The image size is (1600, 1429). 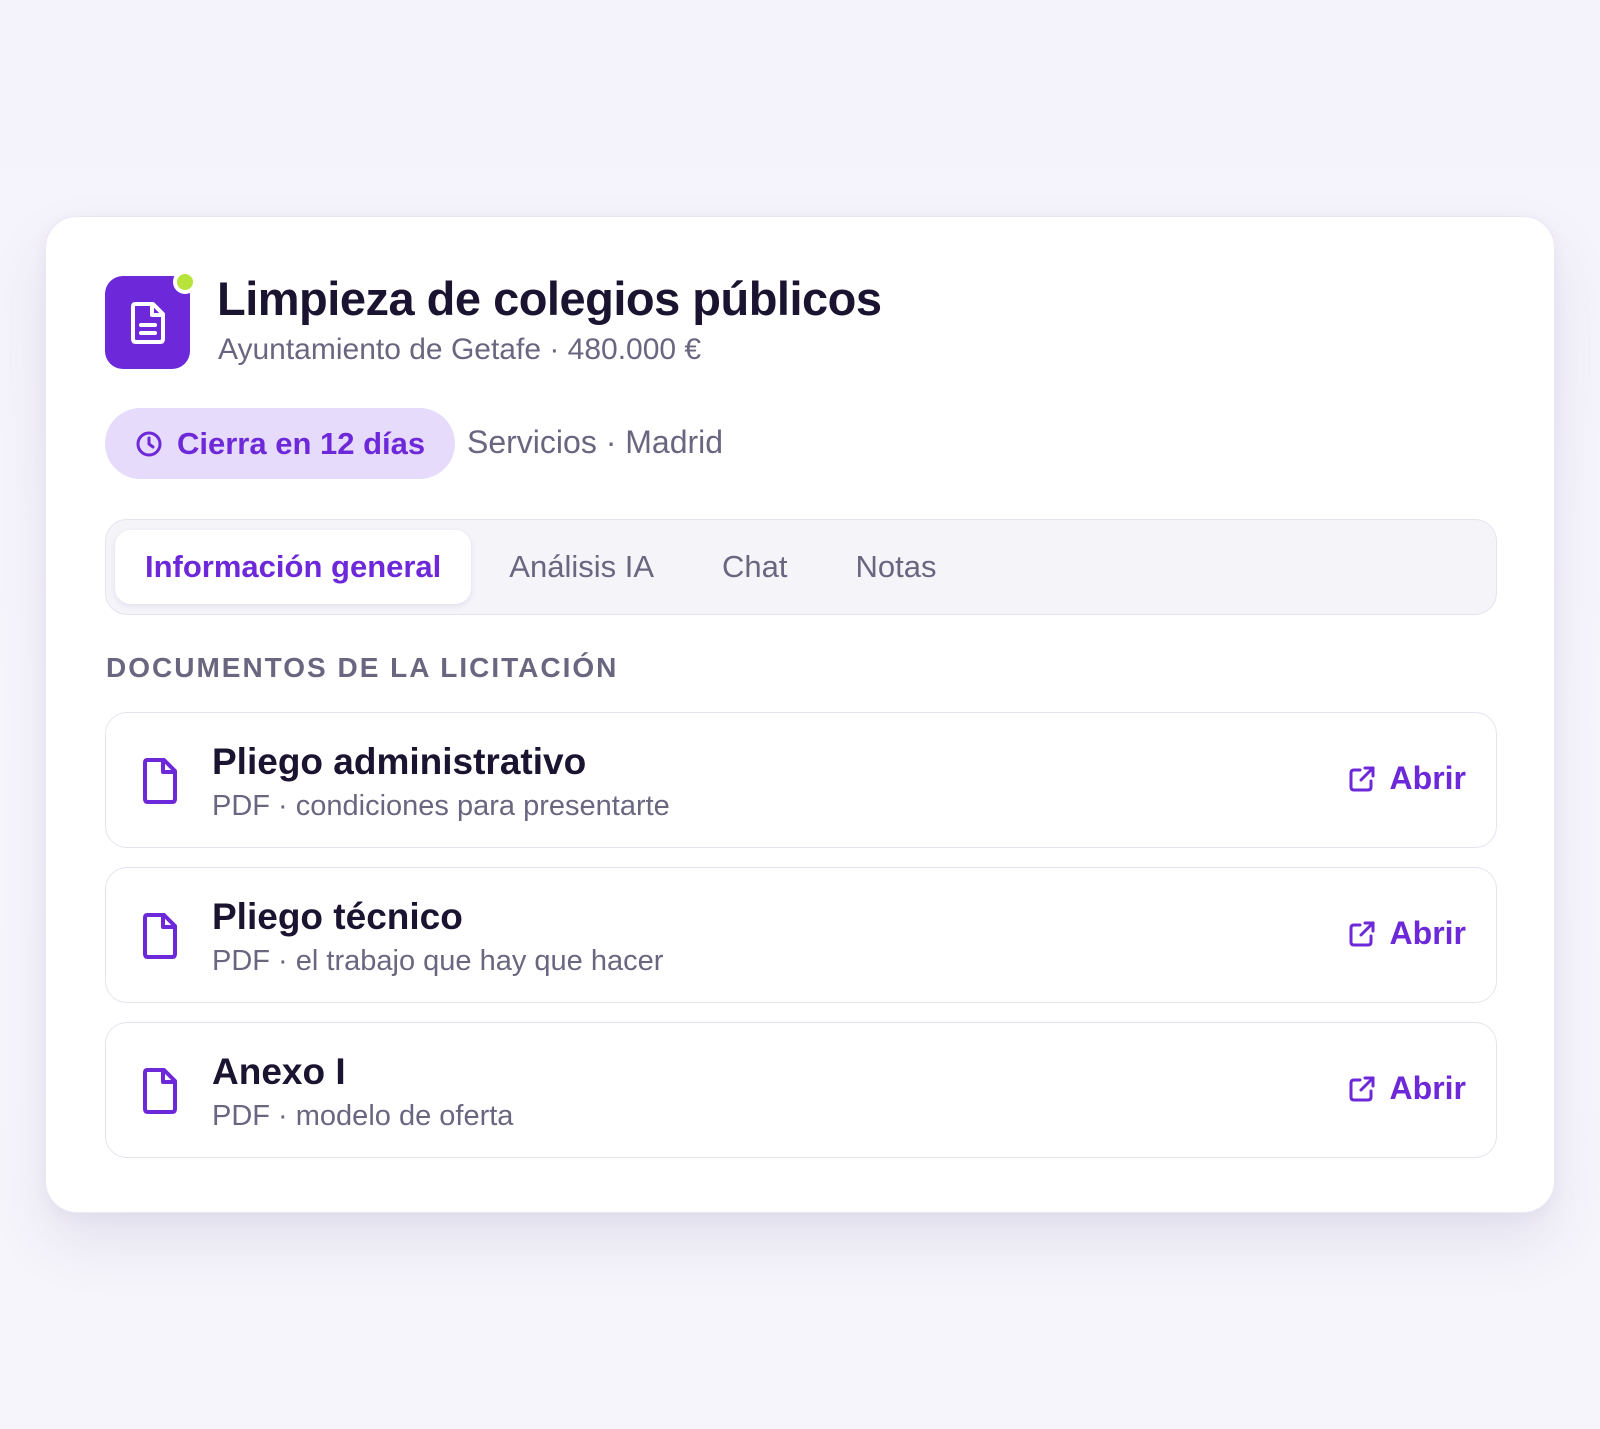 What do you see at coordinates (185, 282) in the screenshot?
I see `status-dot` at bounding box center [185, 282].